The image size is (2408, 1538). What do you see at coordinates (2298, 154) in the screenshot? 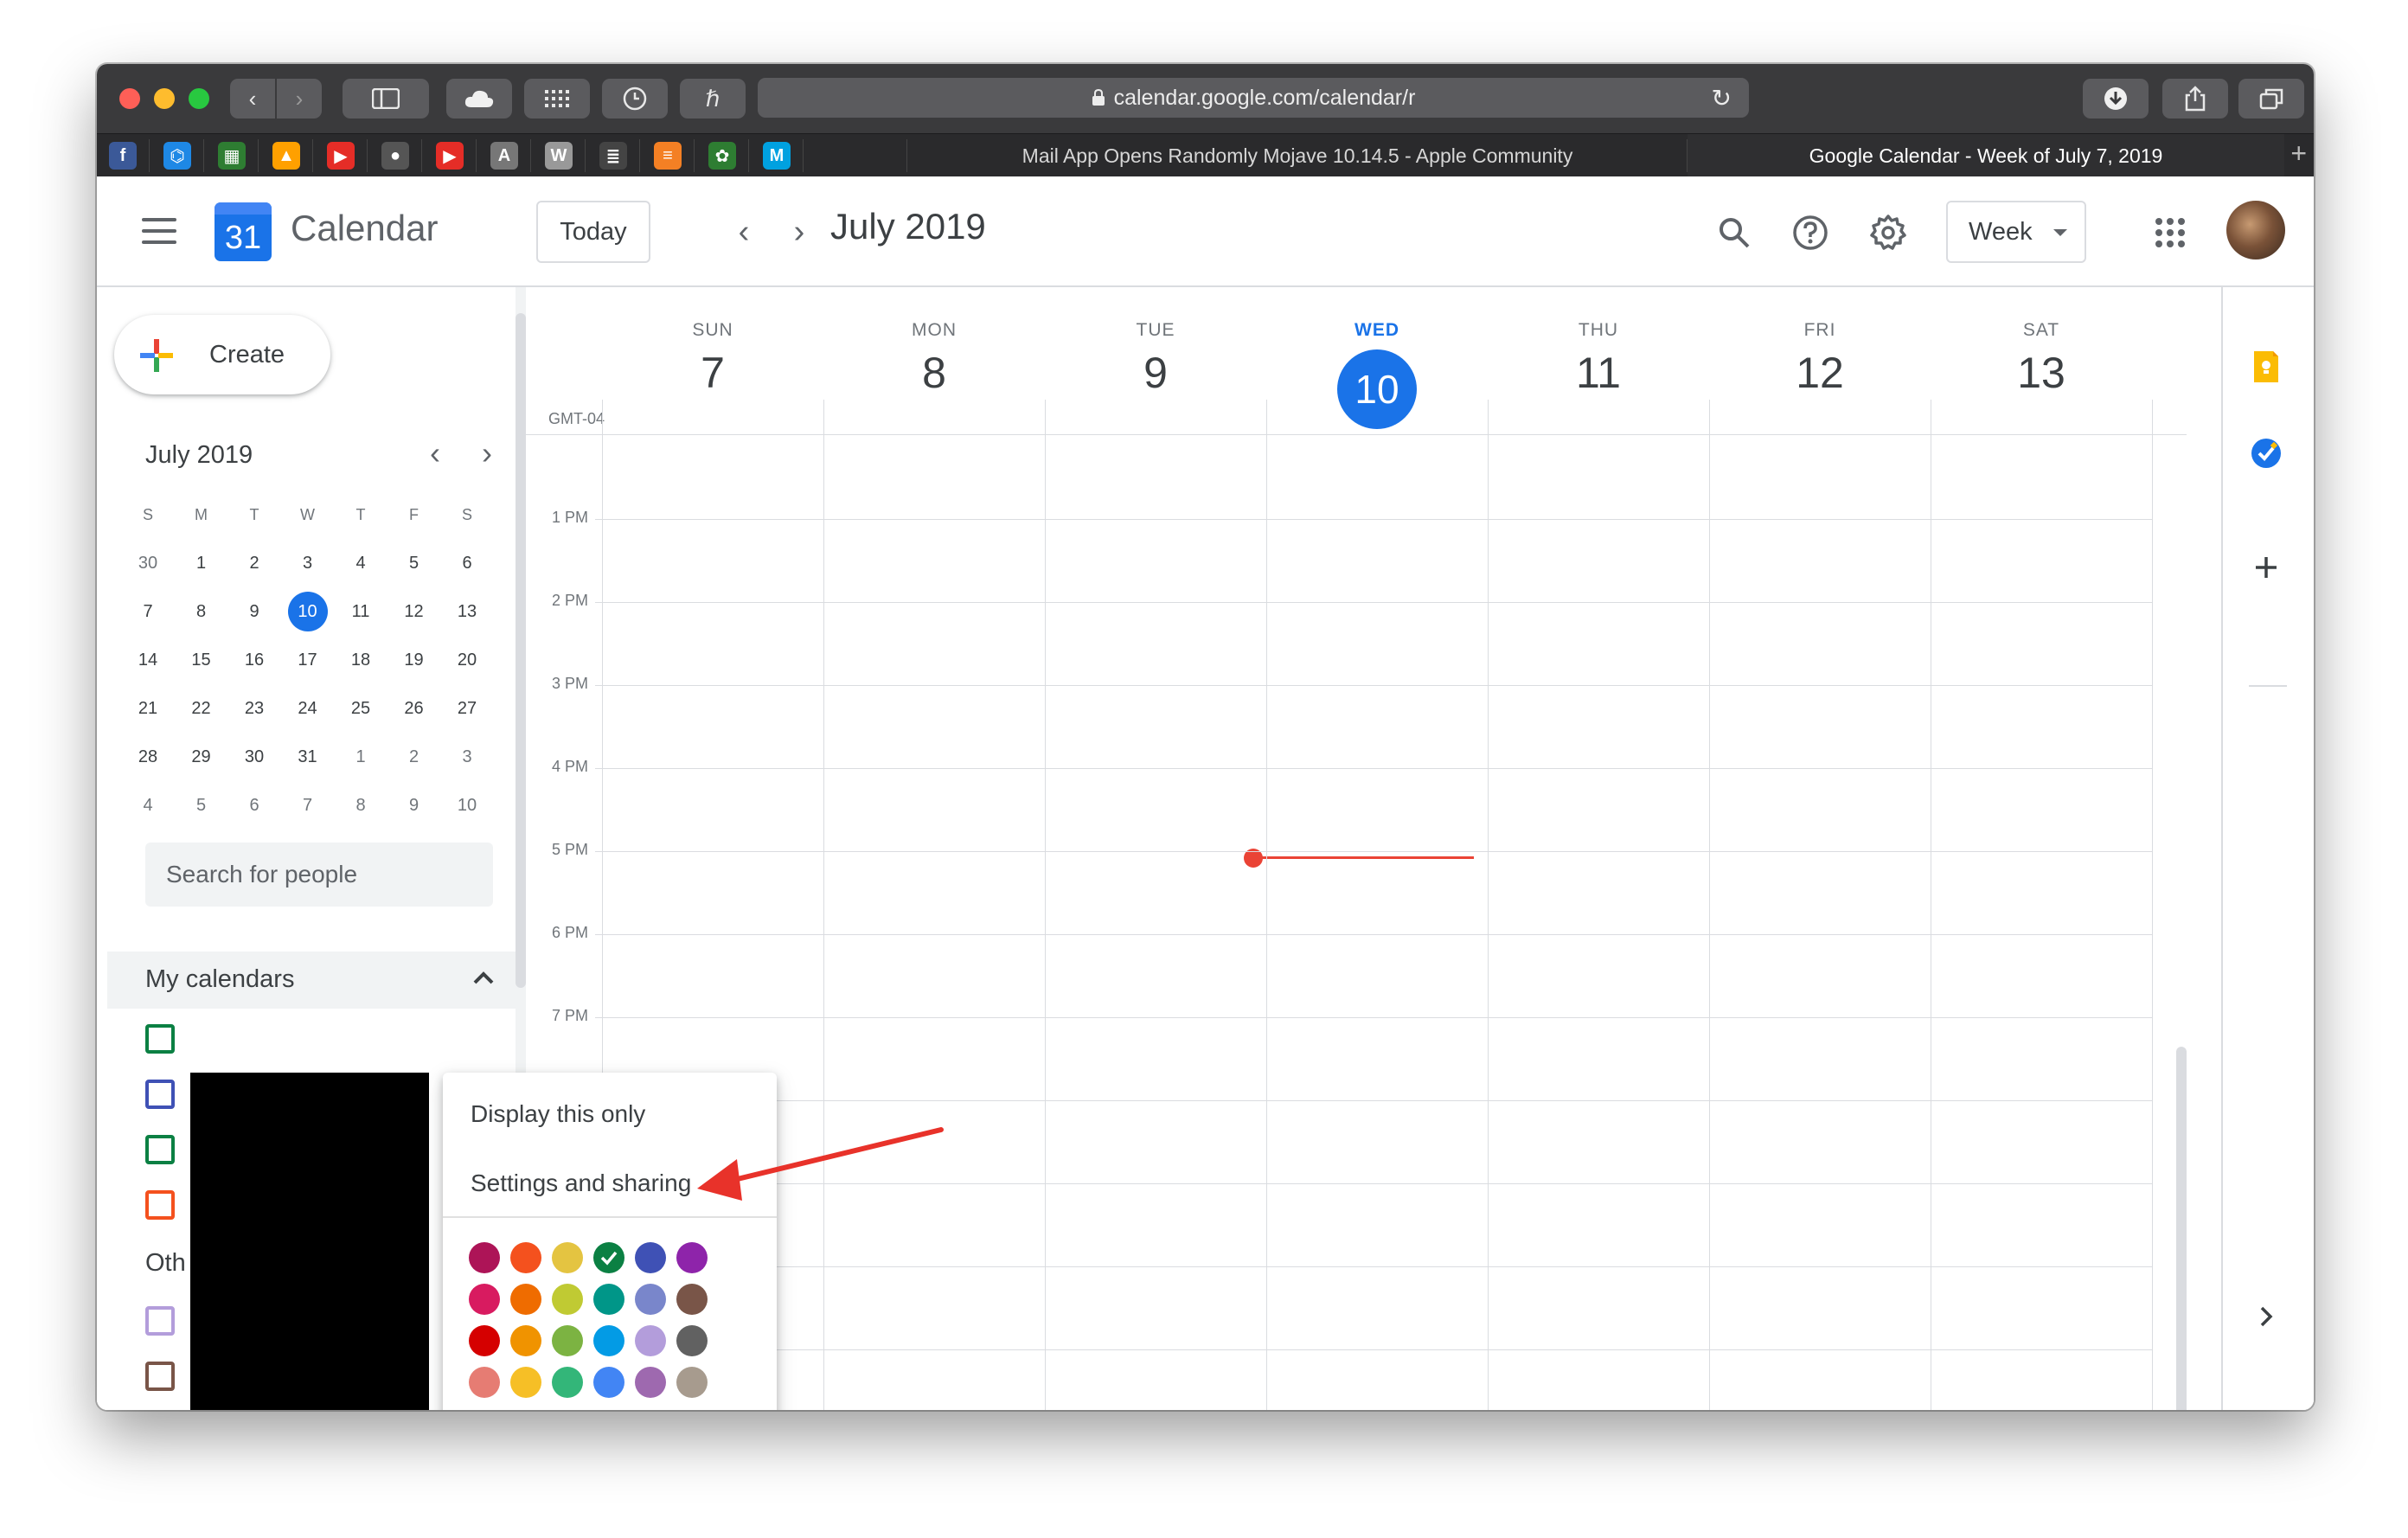
I see `new-tab-button: +` at bounding box center [2298, 154].